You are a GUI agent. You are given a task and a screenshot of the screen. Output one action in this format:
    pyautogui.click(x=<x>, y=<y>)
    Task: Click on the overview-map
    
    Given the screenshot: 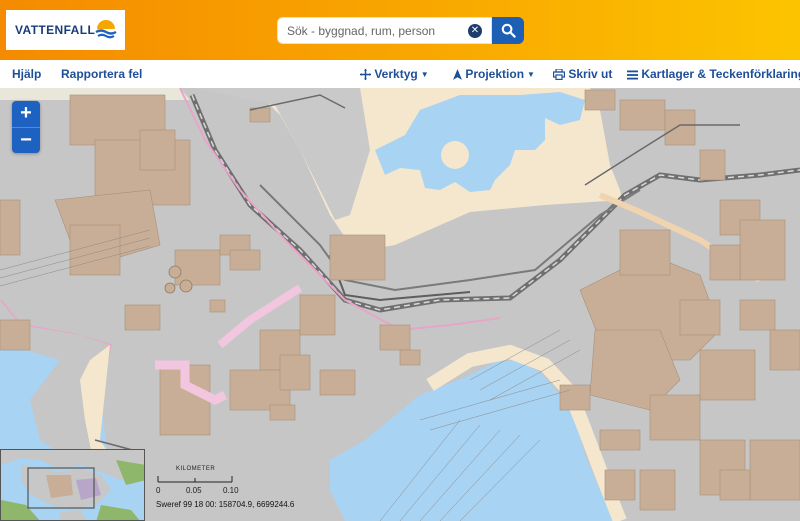 What is the action you would take?
    pyautogui.click(x=72, y=485)
    